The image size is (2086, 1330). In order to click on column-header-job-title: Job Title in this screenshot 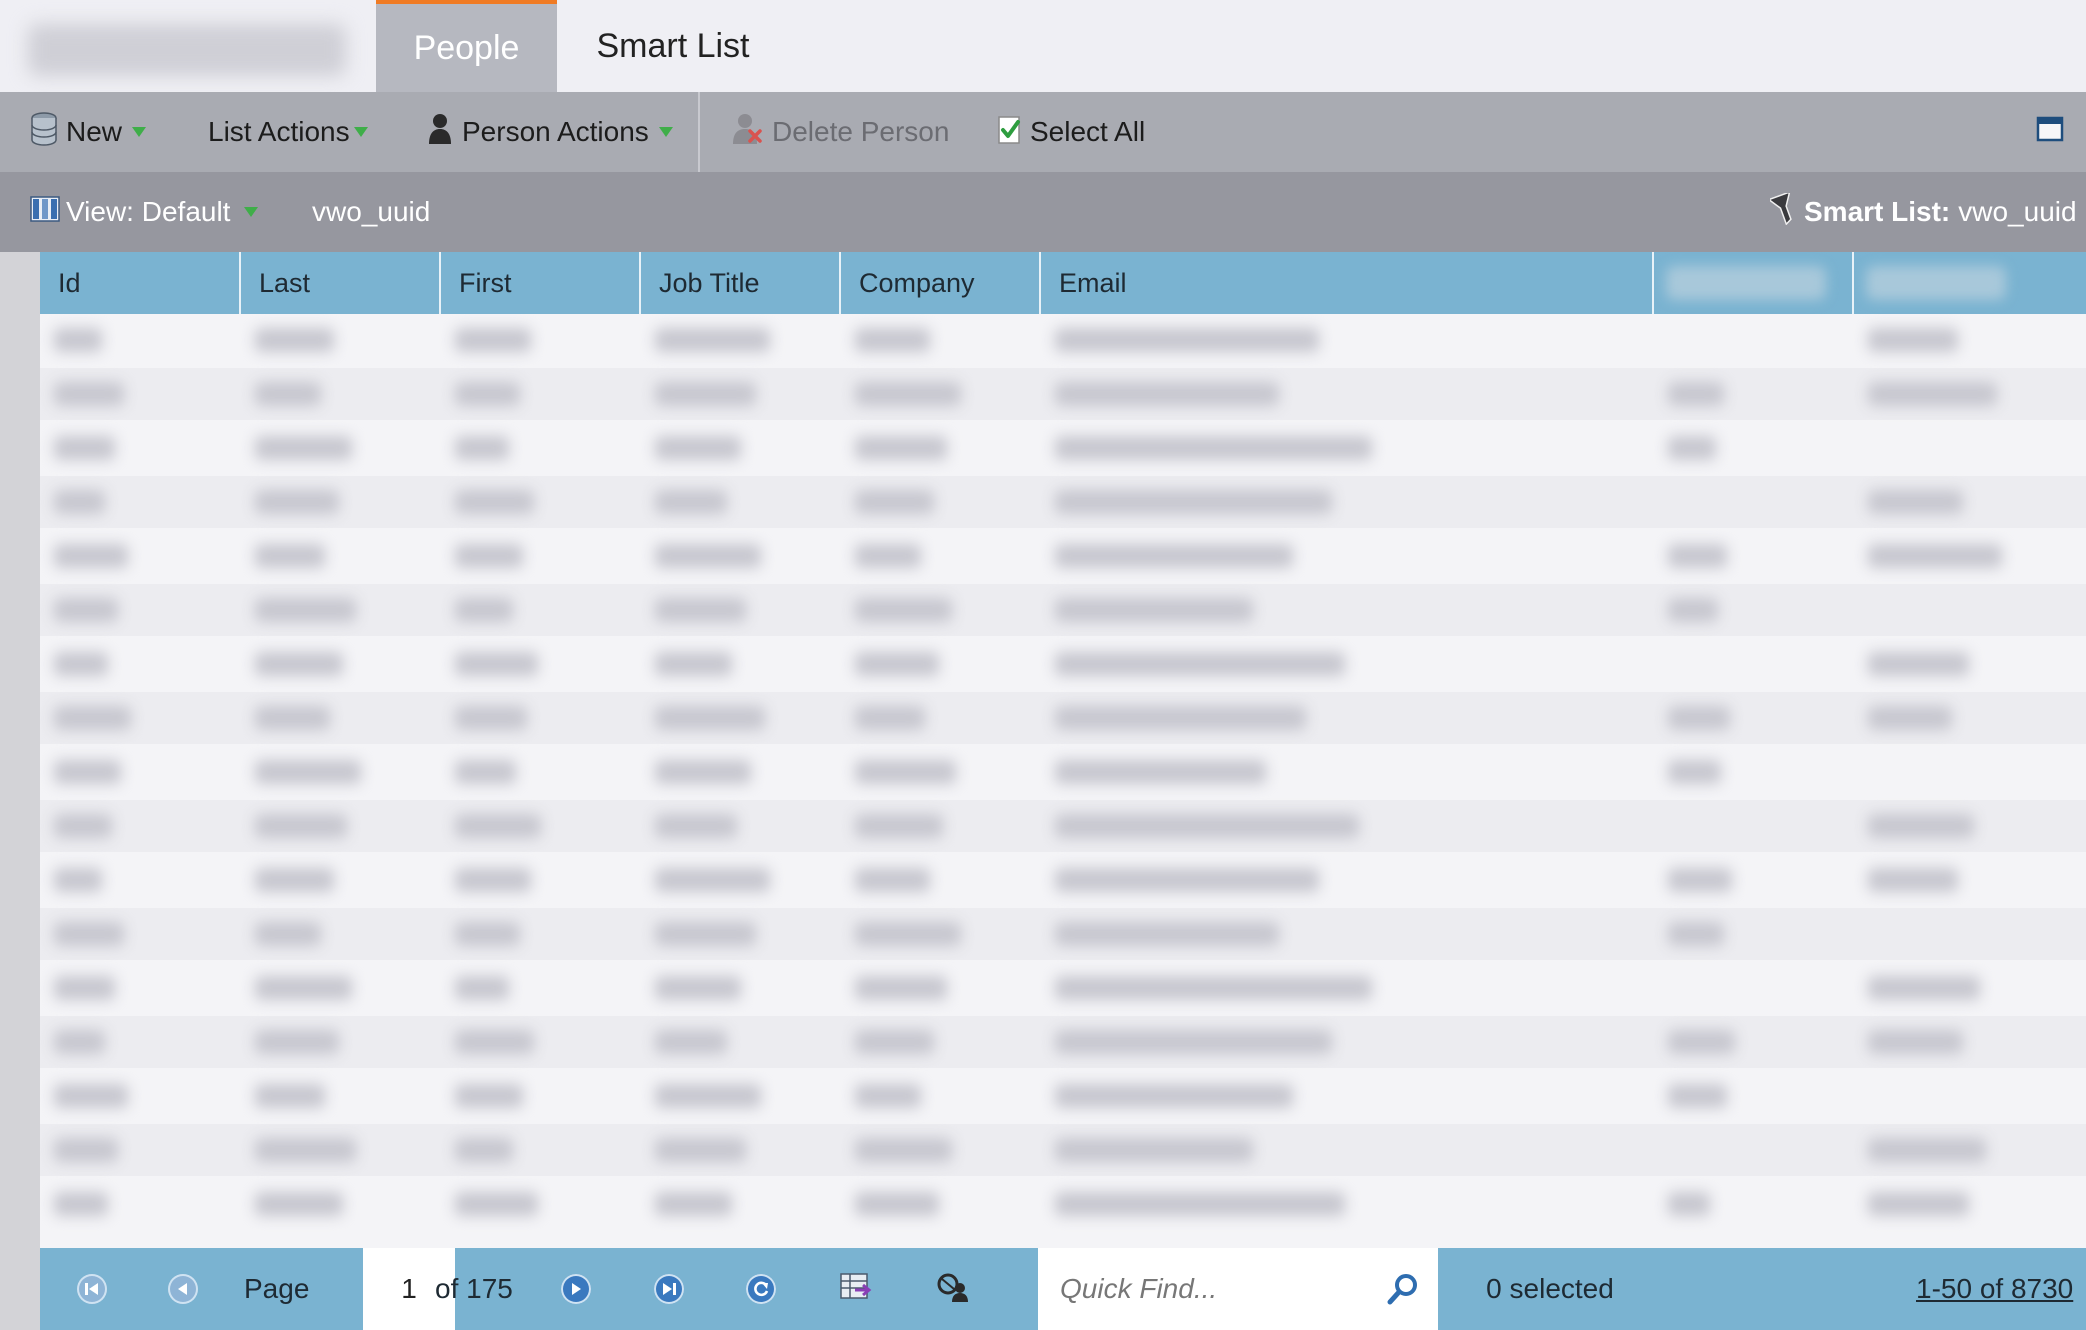, I will do `click(741, 283)`.